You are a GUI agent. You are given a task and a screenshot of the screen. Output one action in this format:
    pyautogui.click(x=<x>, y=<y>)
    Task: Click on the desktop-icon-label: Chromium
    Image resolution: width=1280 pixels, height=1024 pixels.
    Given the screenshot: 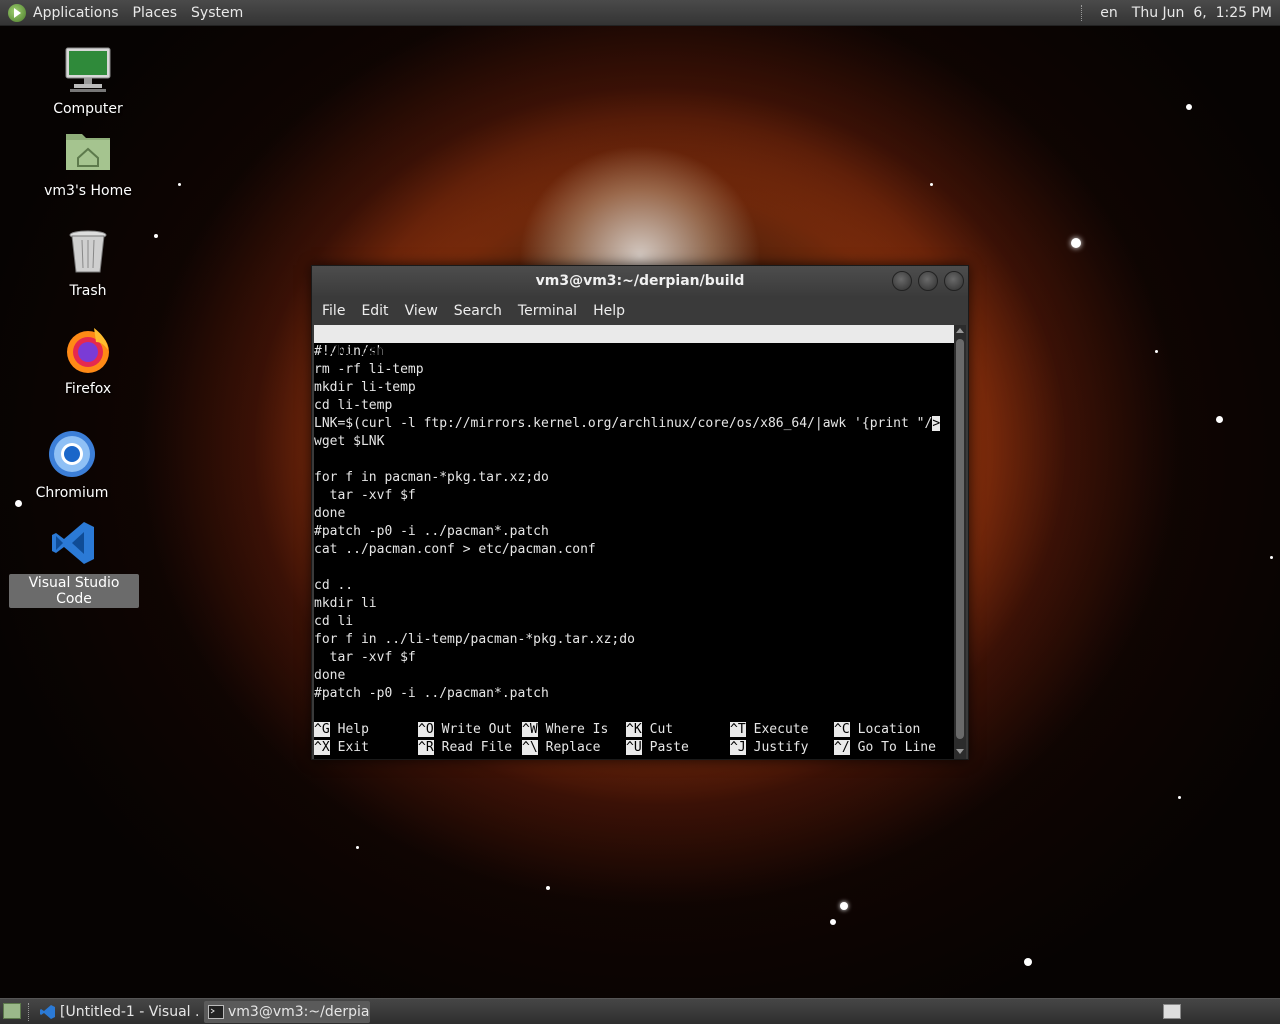 What is the action you would take?
    pyautogui.click(x=72, y=493)
    